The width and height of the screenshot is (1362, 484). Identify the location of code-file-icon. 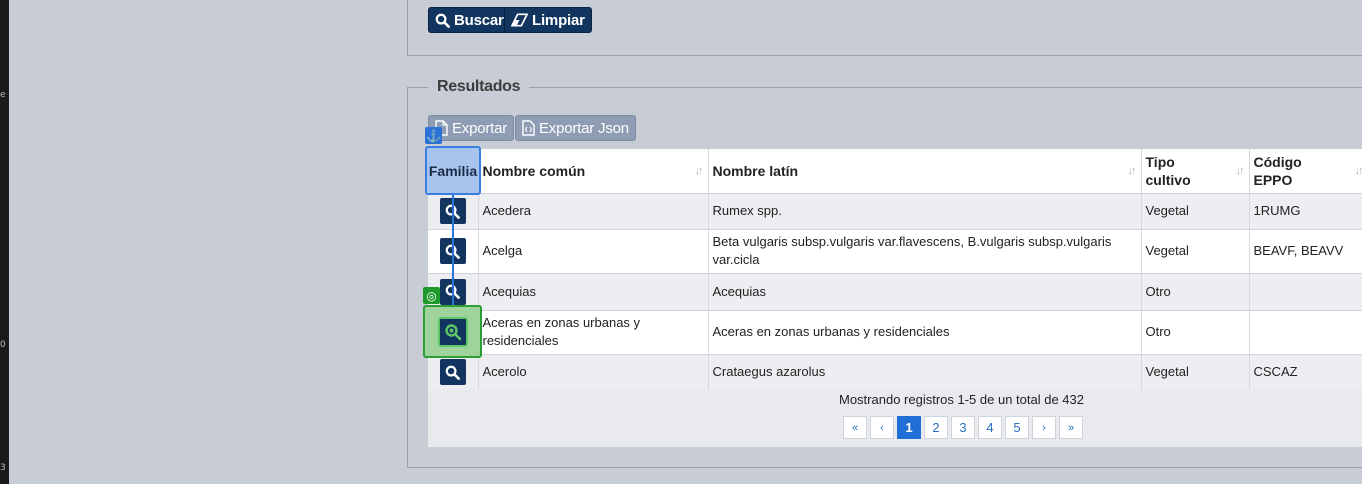
(528, 128).